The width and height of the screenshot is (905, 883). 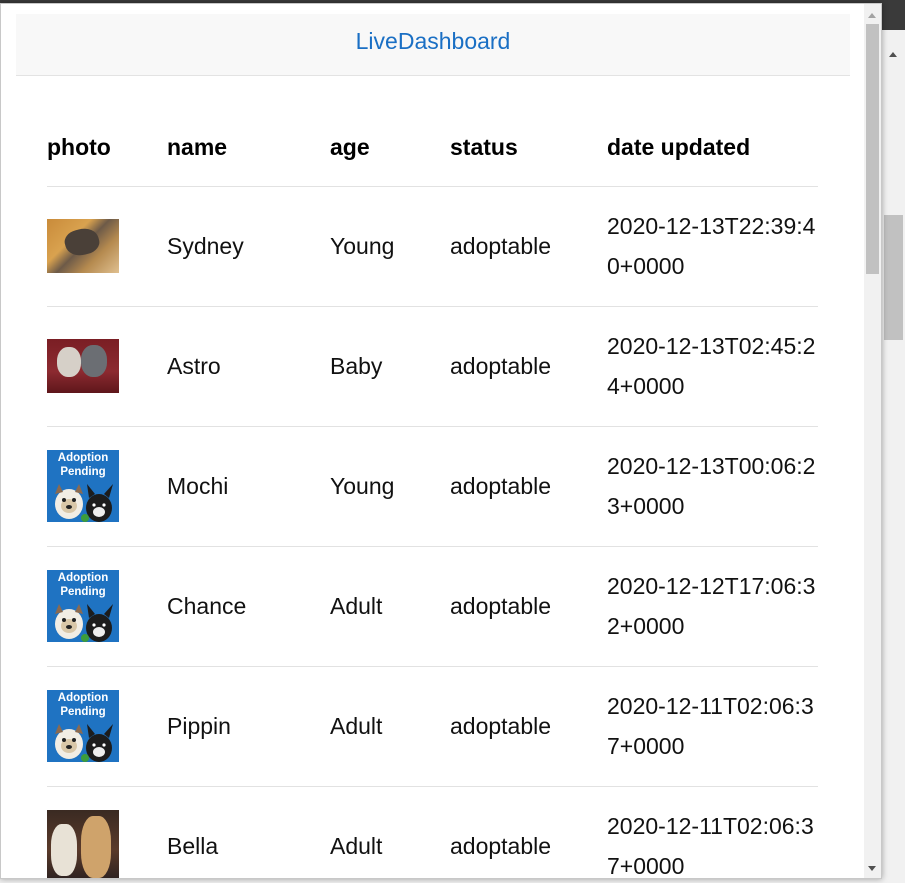 I want to click on age-cell: Baby, so click(x=390, y=366).